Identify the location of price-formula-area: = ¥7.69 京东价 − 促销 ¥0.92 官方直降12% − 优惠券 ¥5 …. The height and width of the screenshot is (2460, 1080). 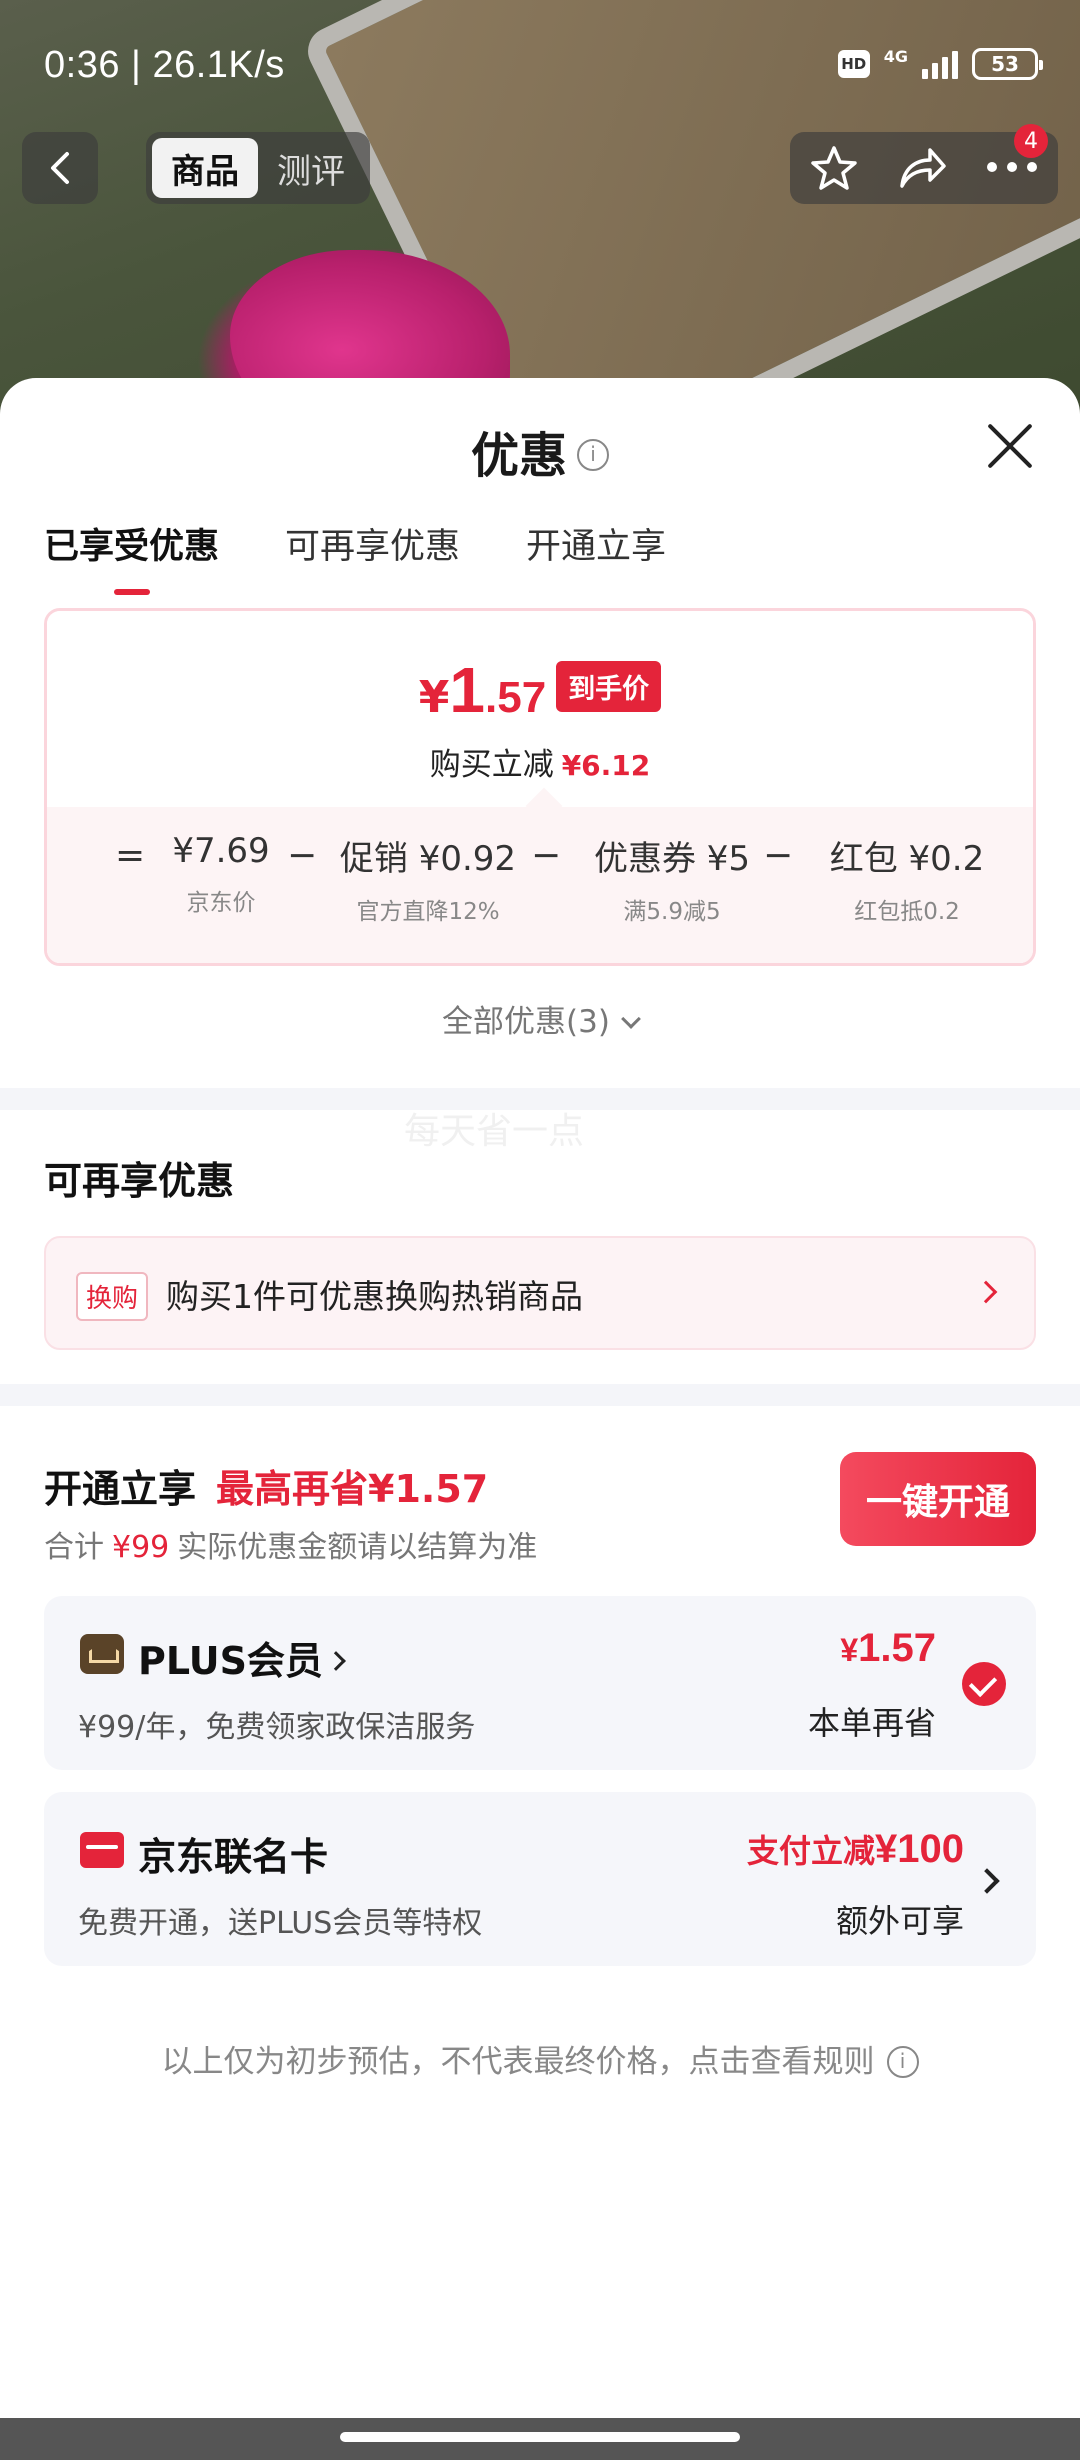
(540, 875).